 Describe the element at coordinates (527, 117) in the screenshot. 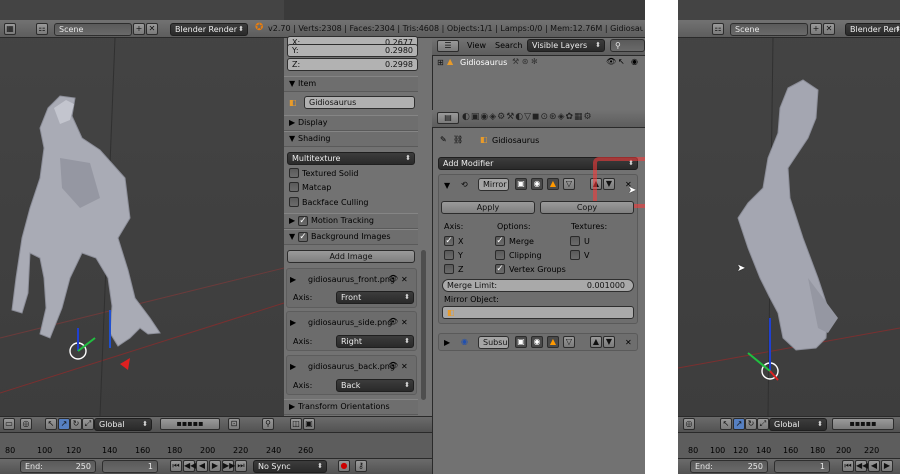

I see `properties-context-icons: ◐▣◉◈⚙⚒◐▽◼⊙⊛◈✿▦⚙` at that location.